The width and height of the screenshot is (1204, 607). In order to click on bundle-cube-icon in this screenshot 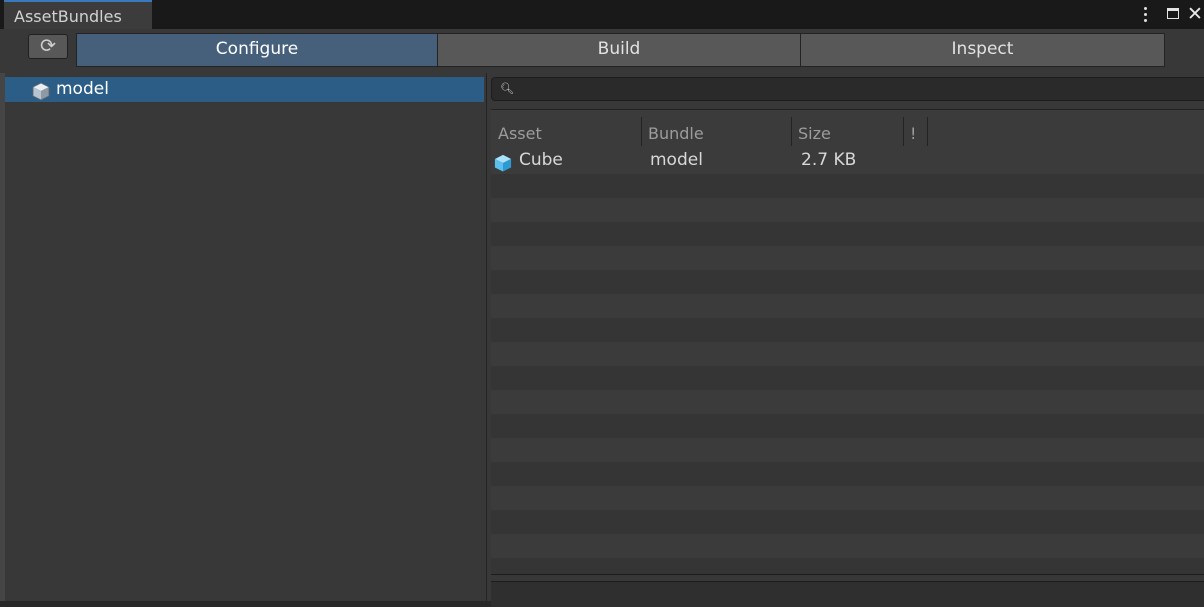, I will do `click(41, 91)`.